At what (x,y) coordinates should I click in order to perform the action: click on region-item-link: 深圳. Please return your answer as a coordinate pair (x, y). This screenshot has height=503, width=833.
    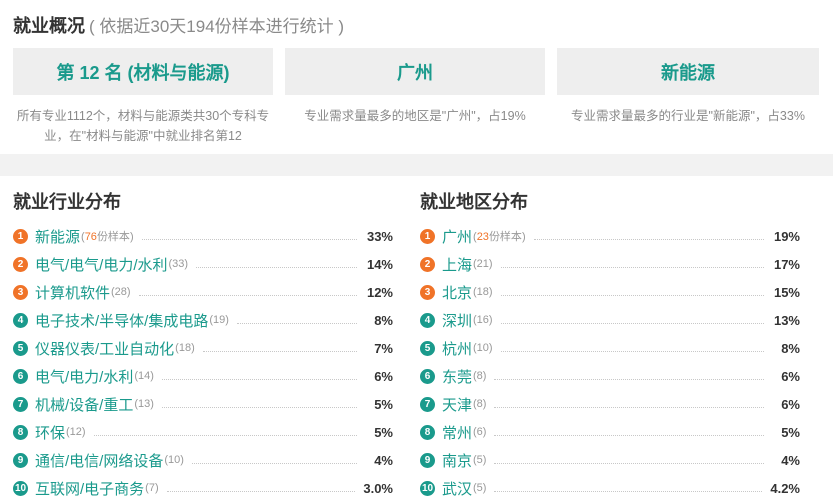
    Looking at the image, I should click on (457, 320).